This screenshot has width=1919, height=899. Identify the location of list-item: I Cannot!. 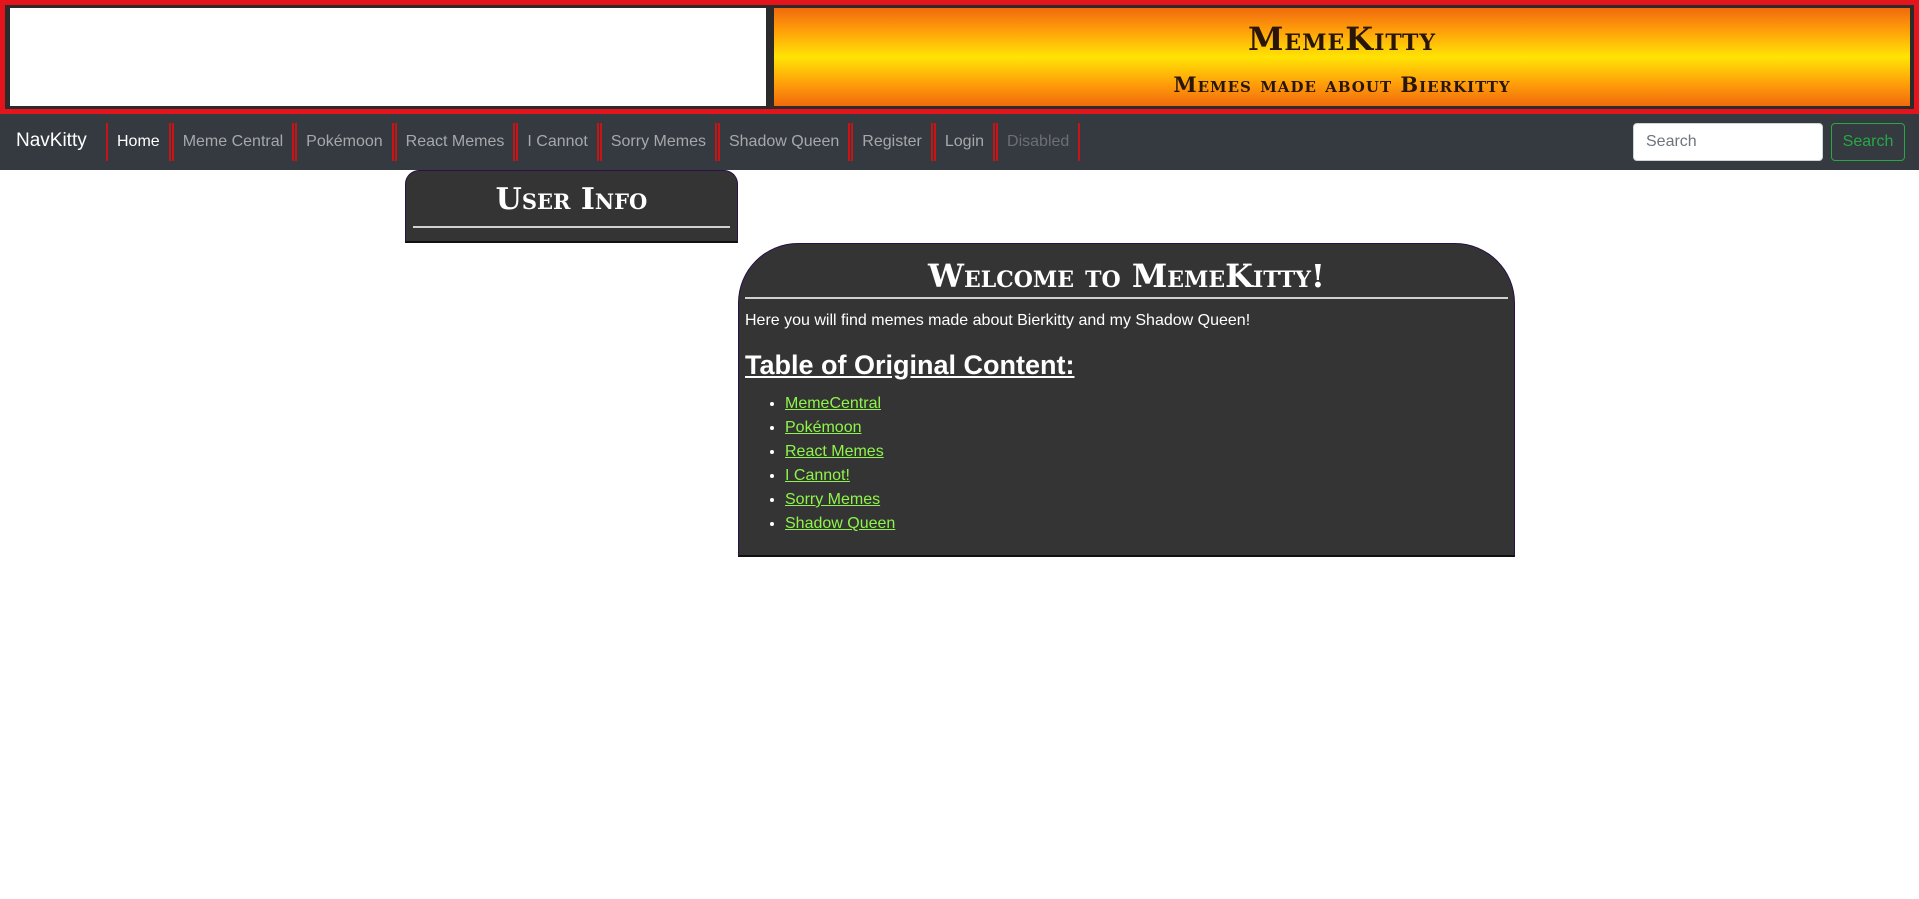
(840, 476).